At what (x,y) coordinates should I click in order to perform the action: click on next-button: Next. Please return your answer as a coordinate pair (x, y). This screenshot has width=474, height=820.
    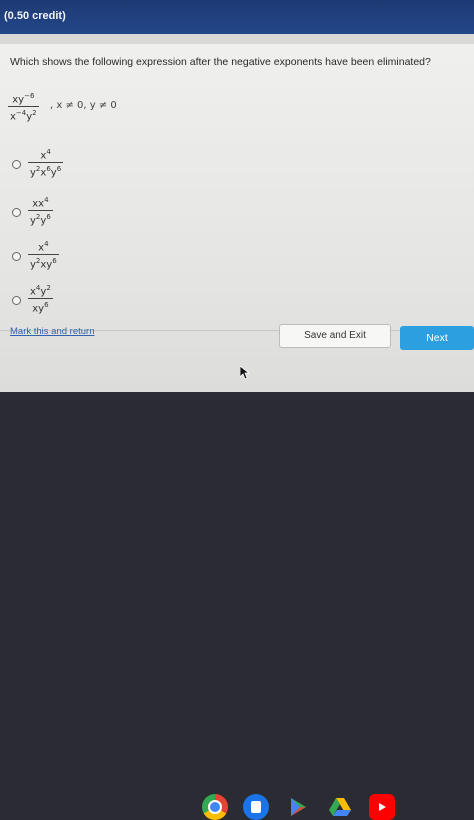
    Looking at the image, I should click on (437, 338).